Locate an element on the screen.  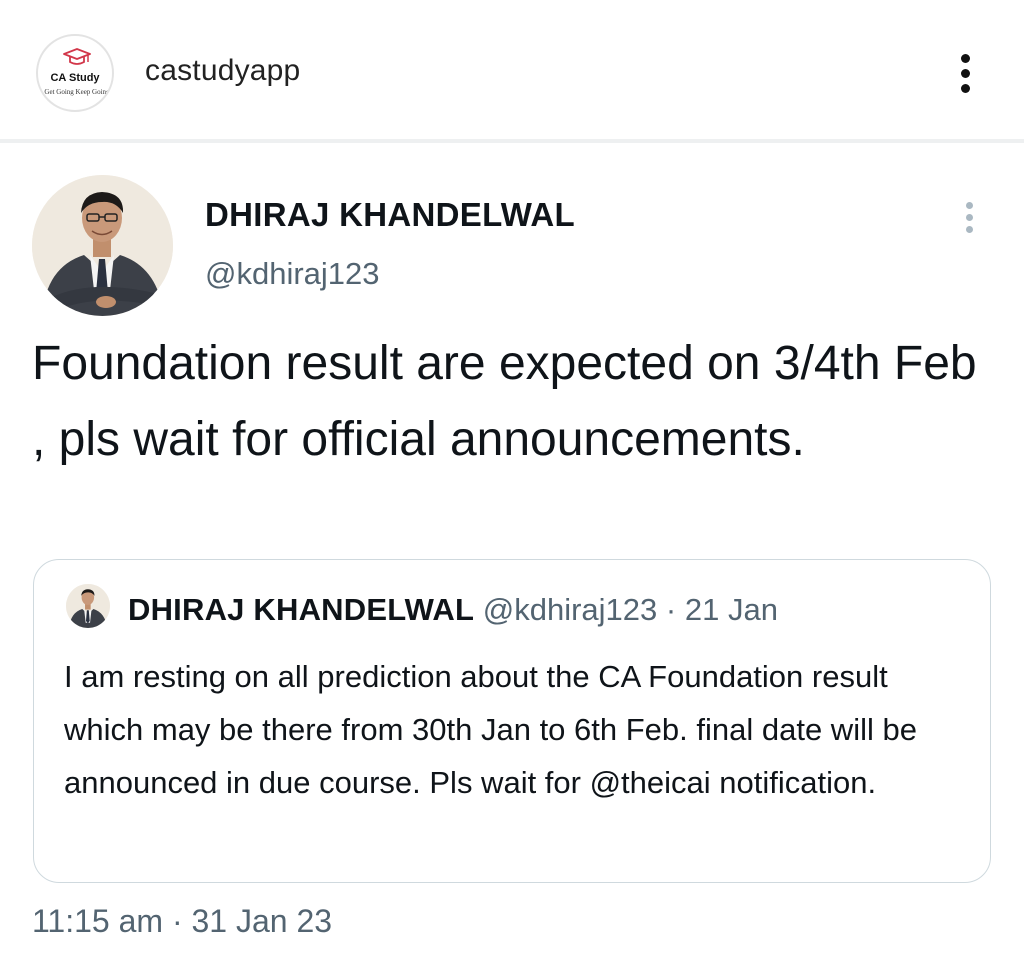
header-divider is located at coordinates (512, 141).